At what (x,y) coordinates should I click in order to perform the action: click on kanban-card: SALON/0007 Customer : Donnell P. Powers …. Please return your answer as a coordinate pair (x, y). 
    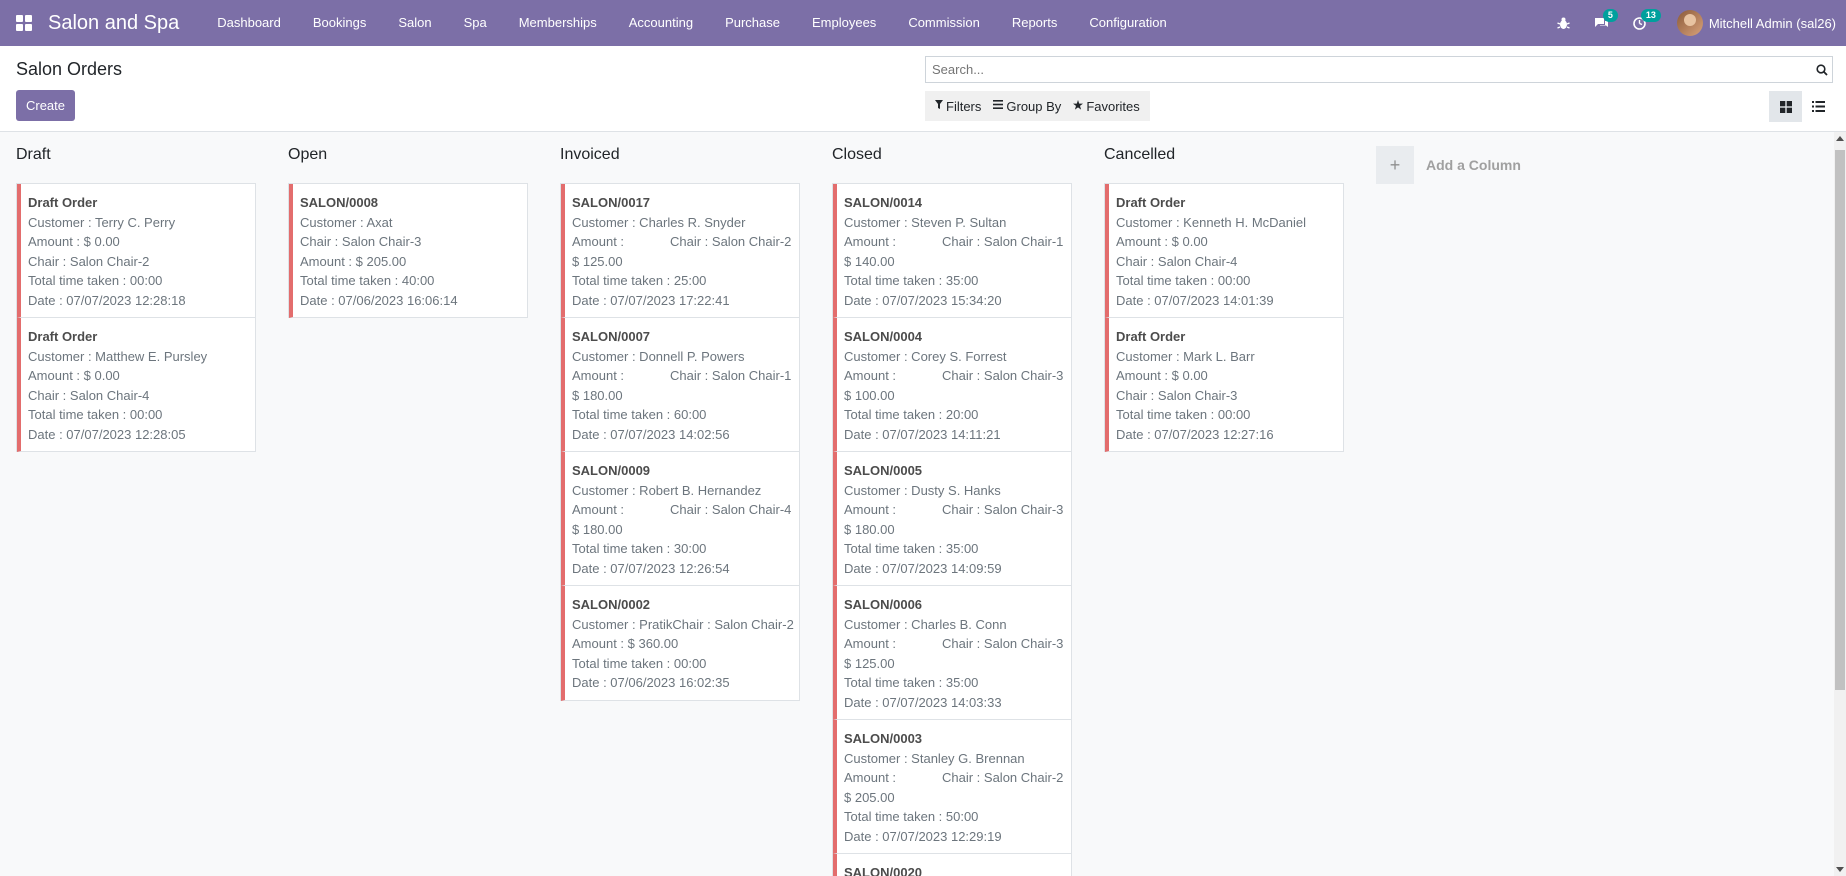
    Looking at the image, I should click on (680, 385).